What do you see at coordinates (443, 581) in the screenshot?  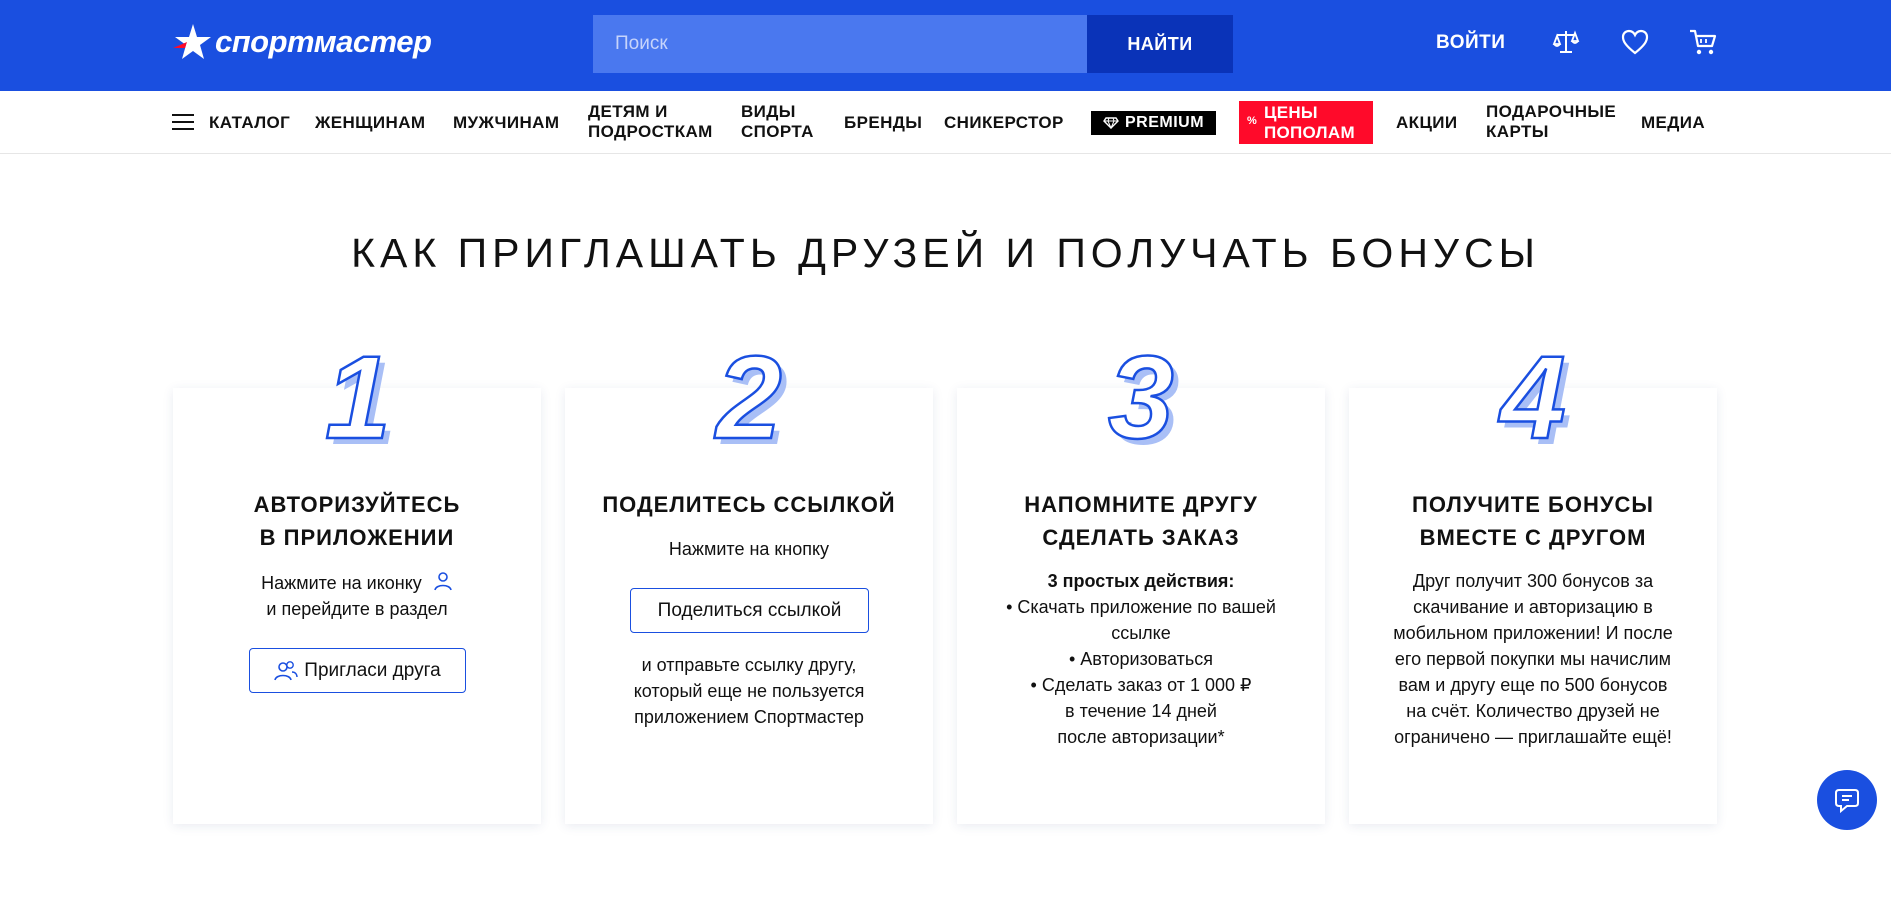 I see `profile-icon` at bounding box center [443, 581].